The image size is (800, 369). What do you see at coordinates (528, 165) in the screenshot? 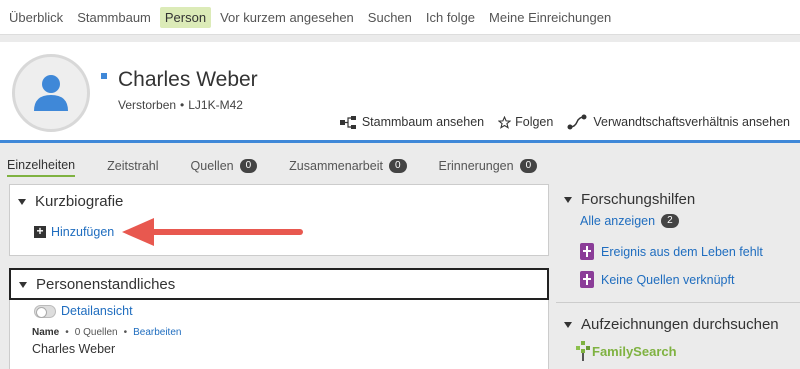
I see `memories-count-badge: 0` at bounding box center [528, 165].